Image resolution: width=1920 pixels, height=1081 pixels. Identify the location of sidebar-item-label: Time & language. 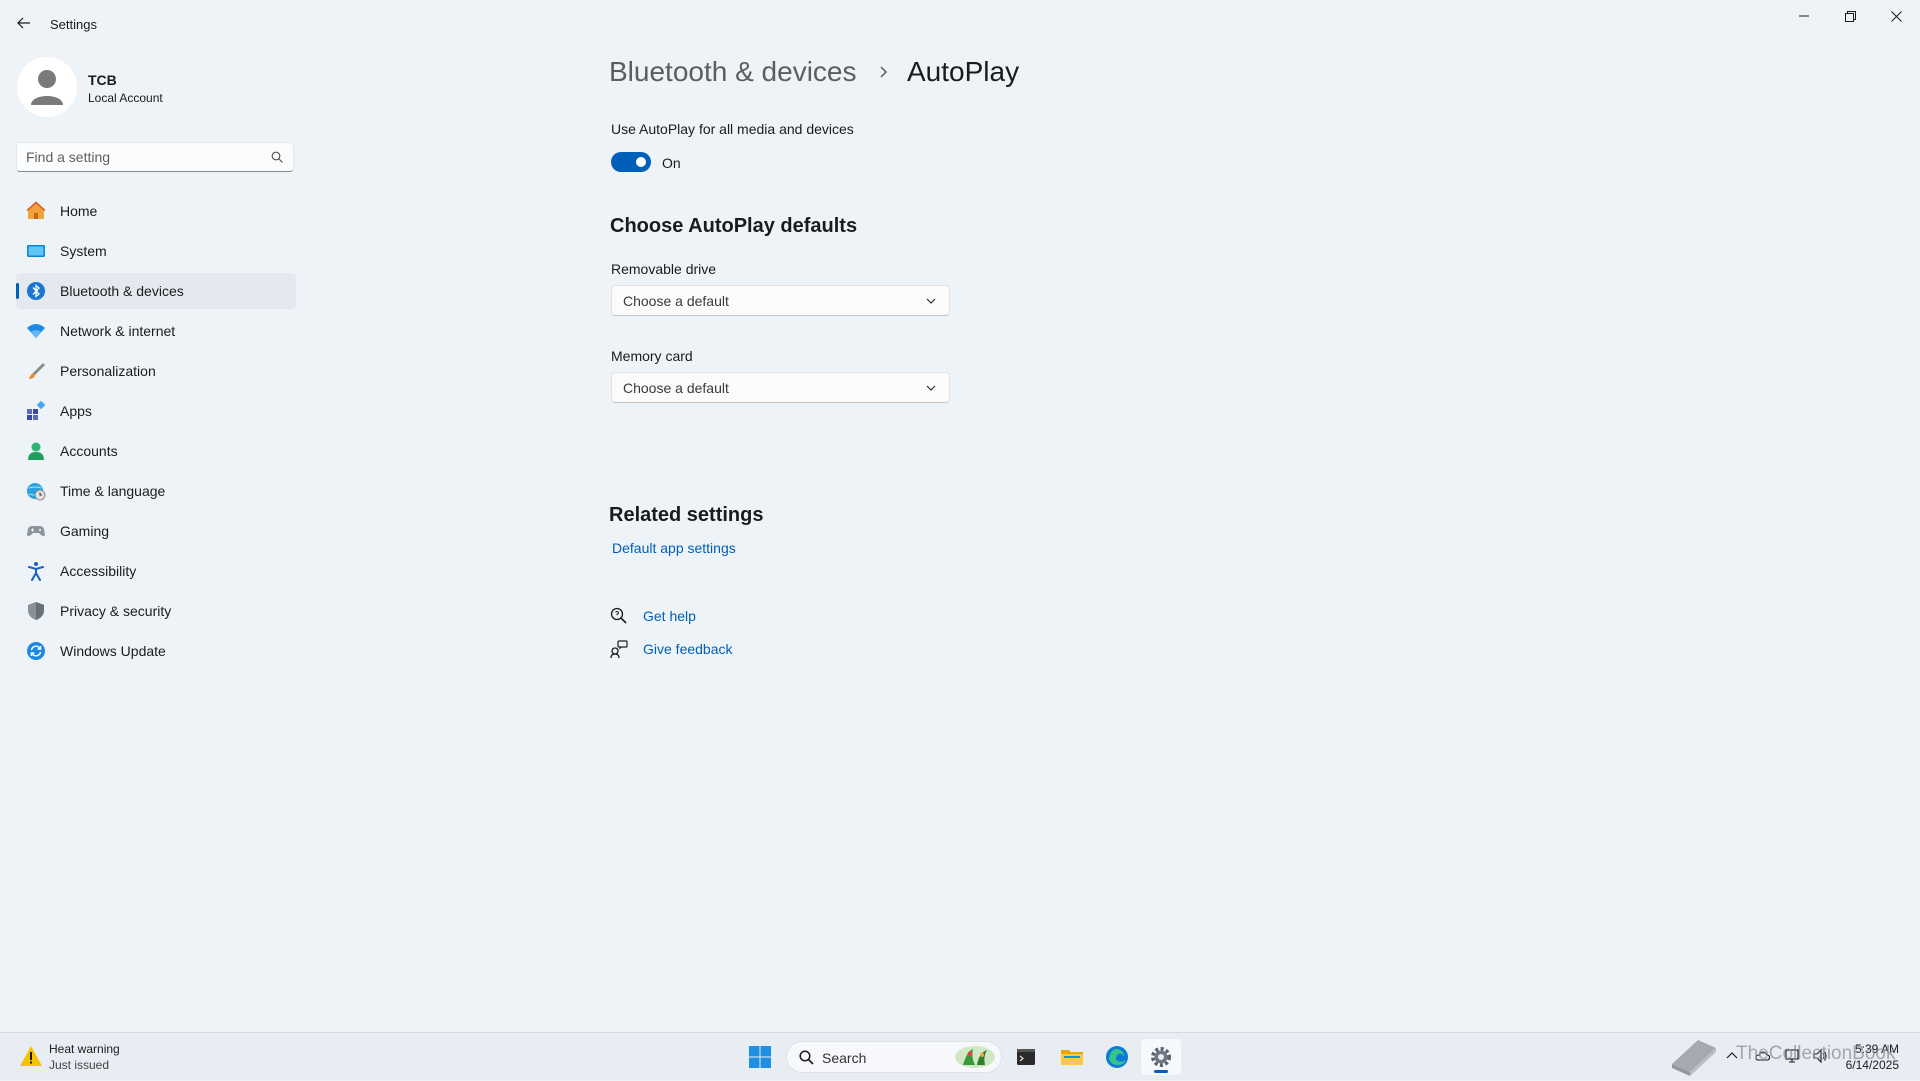
(113, 491).